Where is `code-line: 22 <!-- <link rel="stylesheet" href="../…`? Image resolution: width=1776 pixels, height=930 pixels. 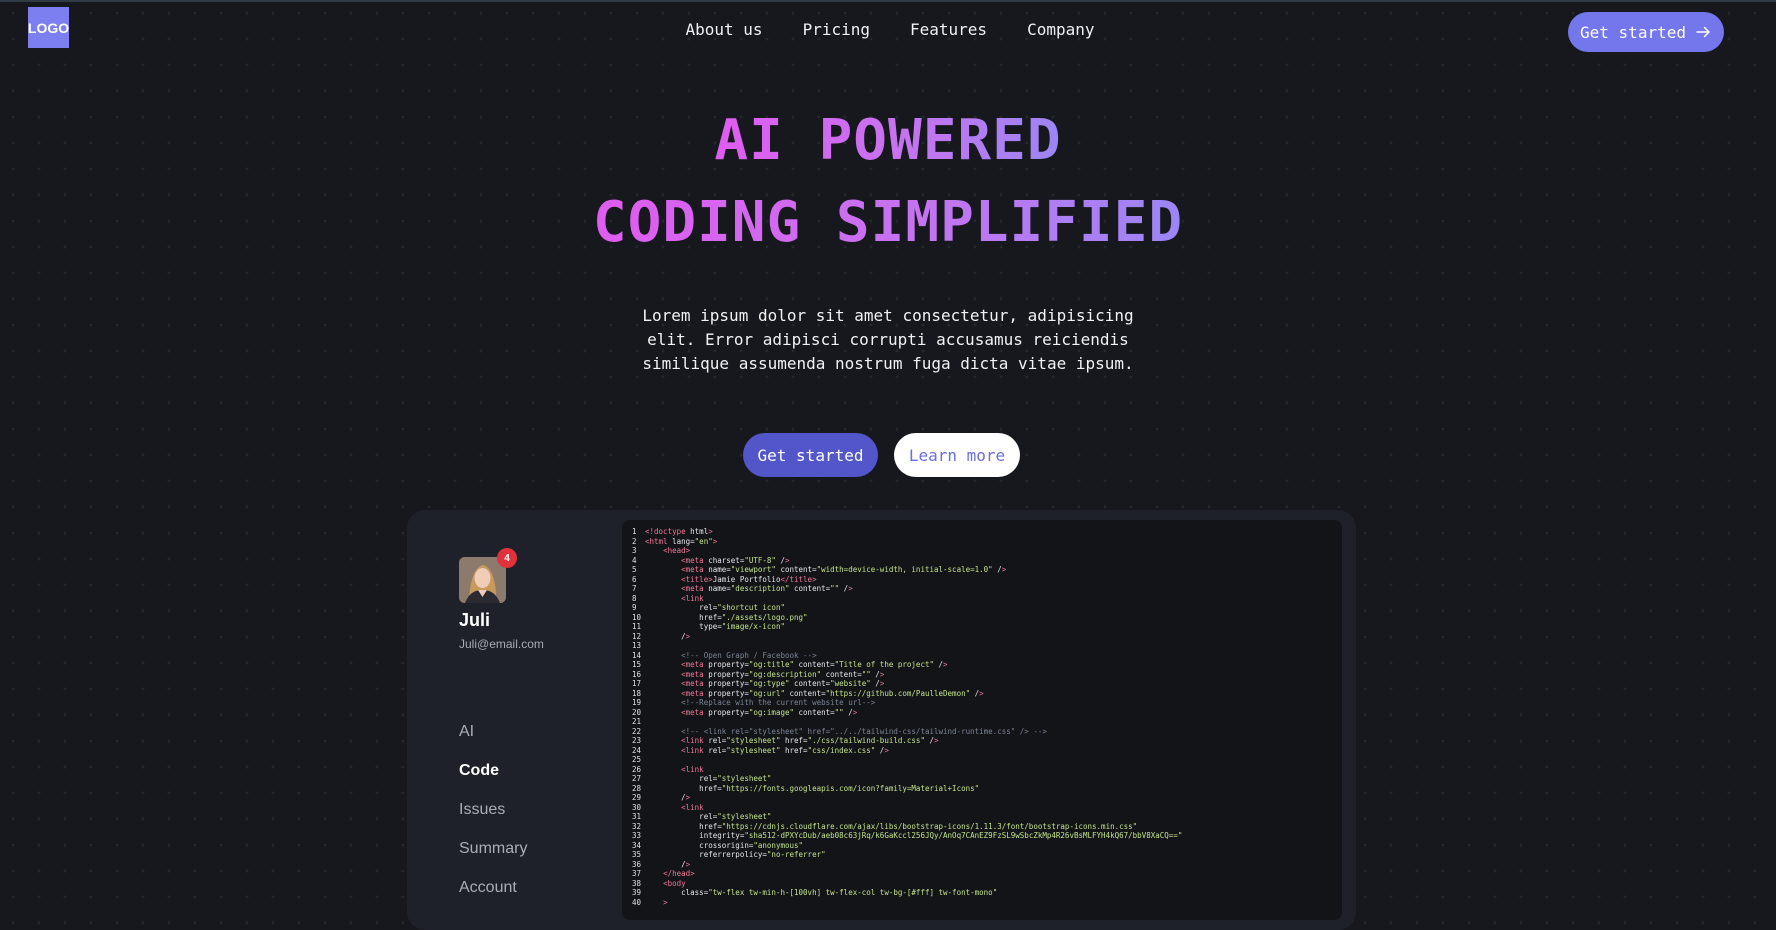 code-line: 22 <!-- <link rel="stylesheet" href="../… is located at coordinates (987, 732).